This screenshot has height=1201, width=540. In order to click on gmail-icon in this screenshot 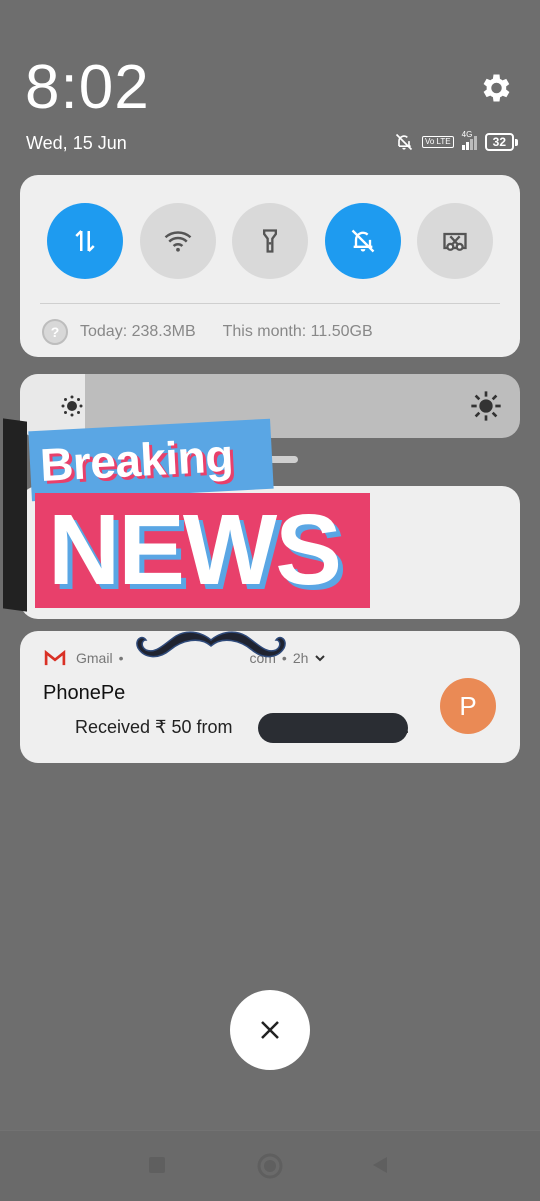, I will do `click(55, 658)`.